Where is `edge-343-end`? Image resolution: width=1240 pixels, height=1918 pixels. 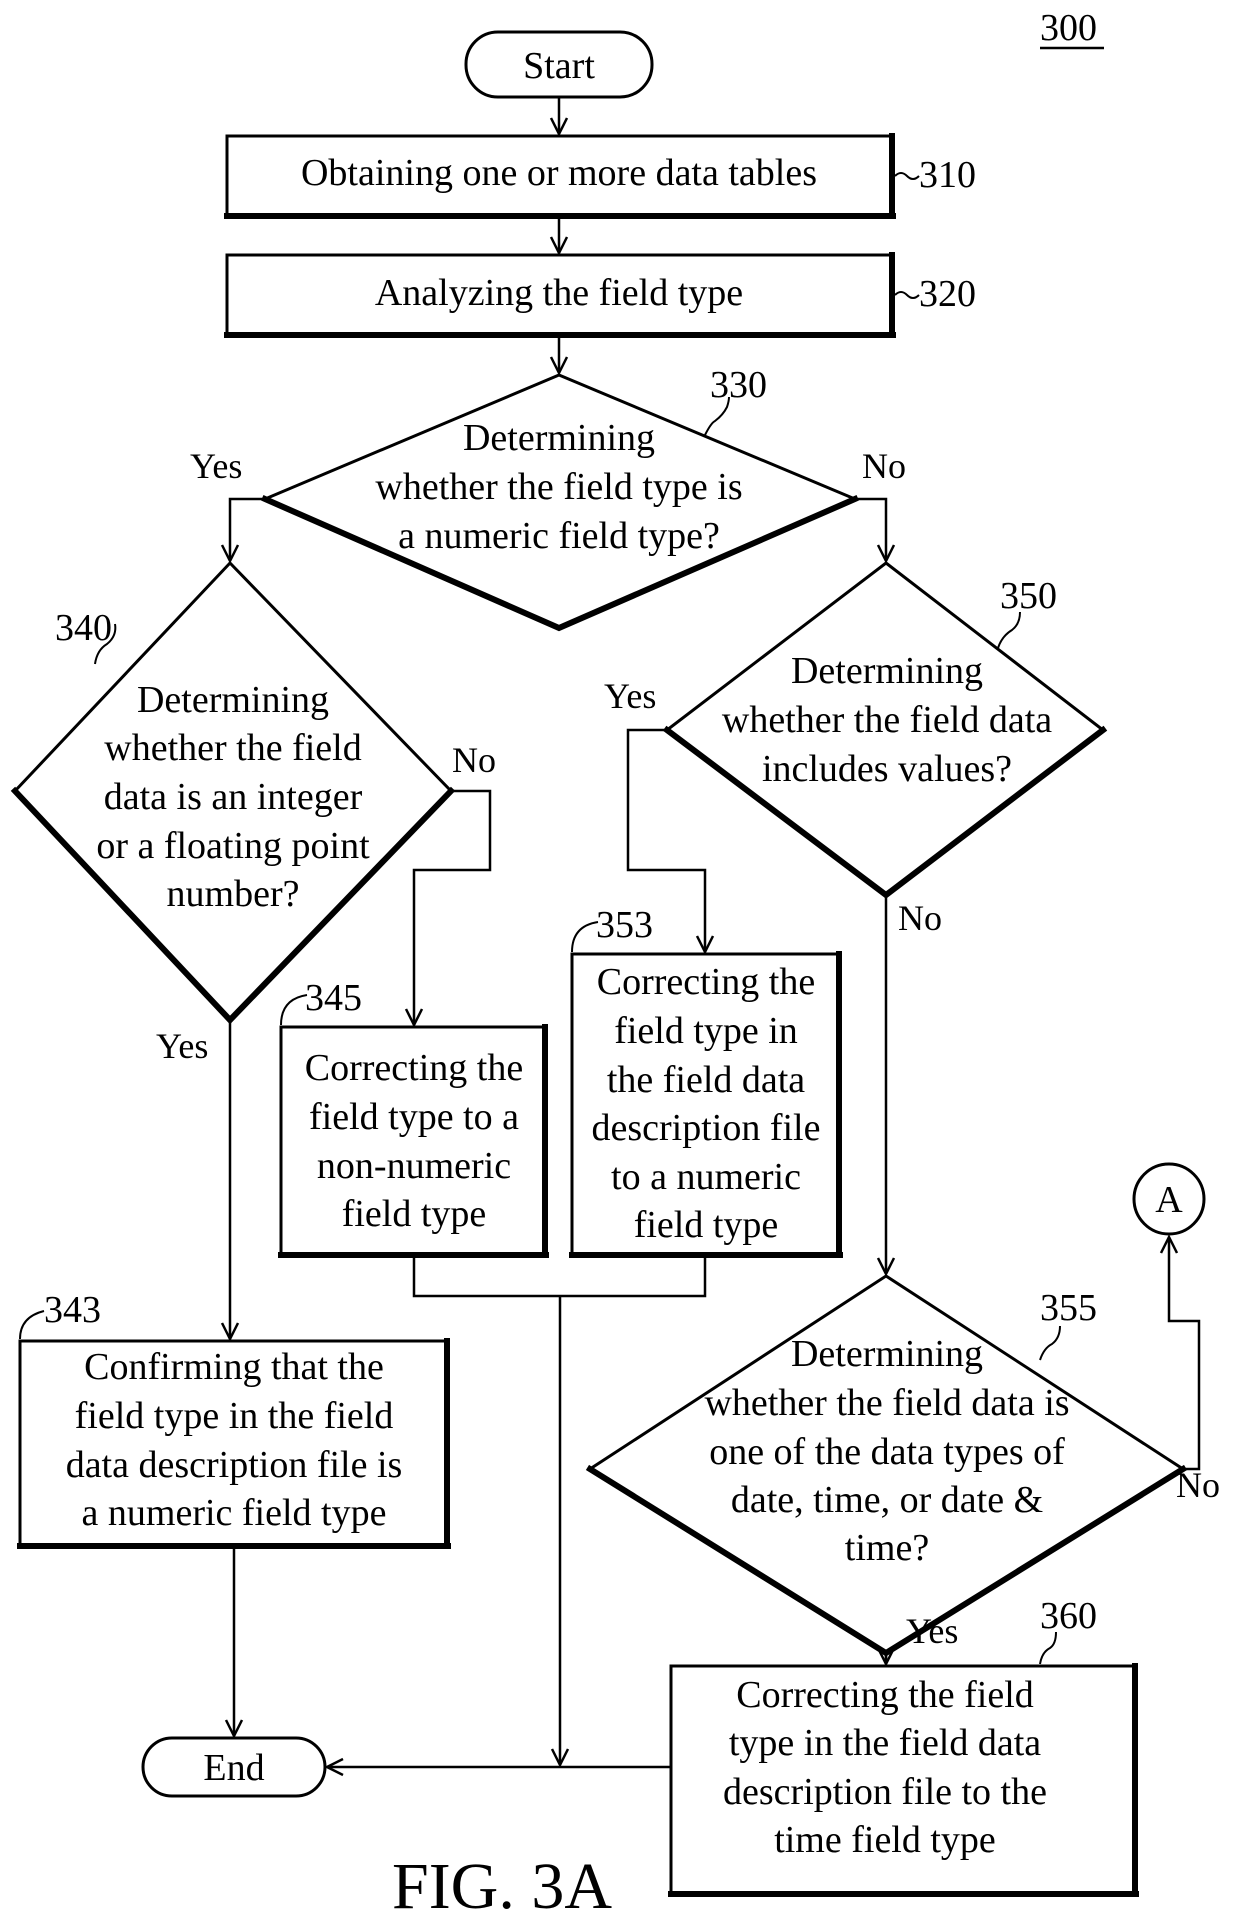
edge-343-end is located at coordinates (234, 1643).